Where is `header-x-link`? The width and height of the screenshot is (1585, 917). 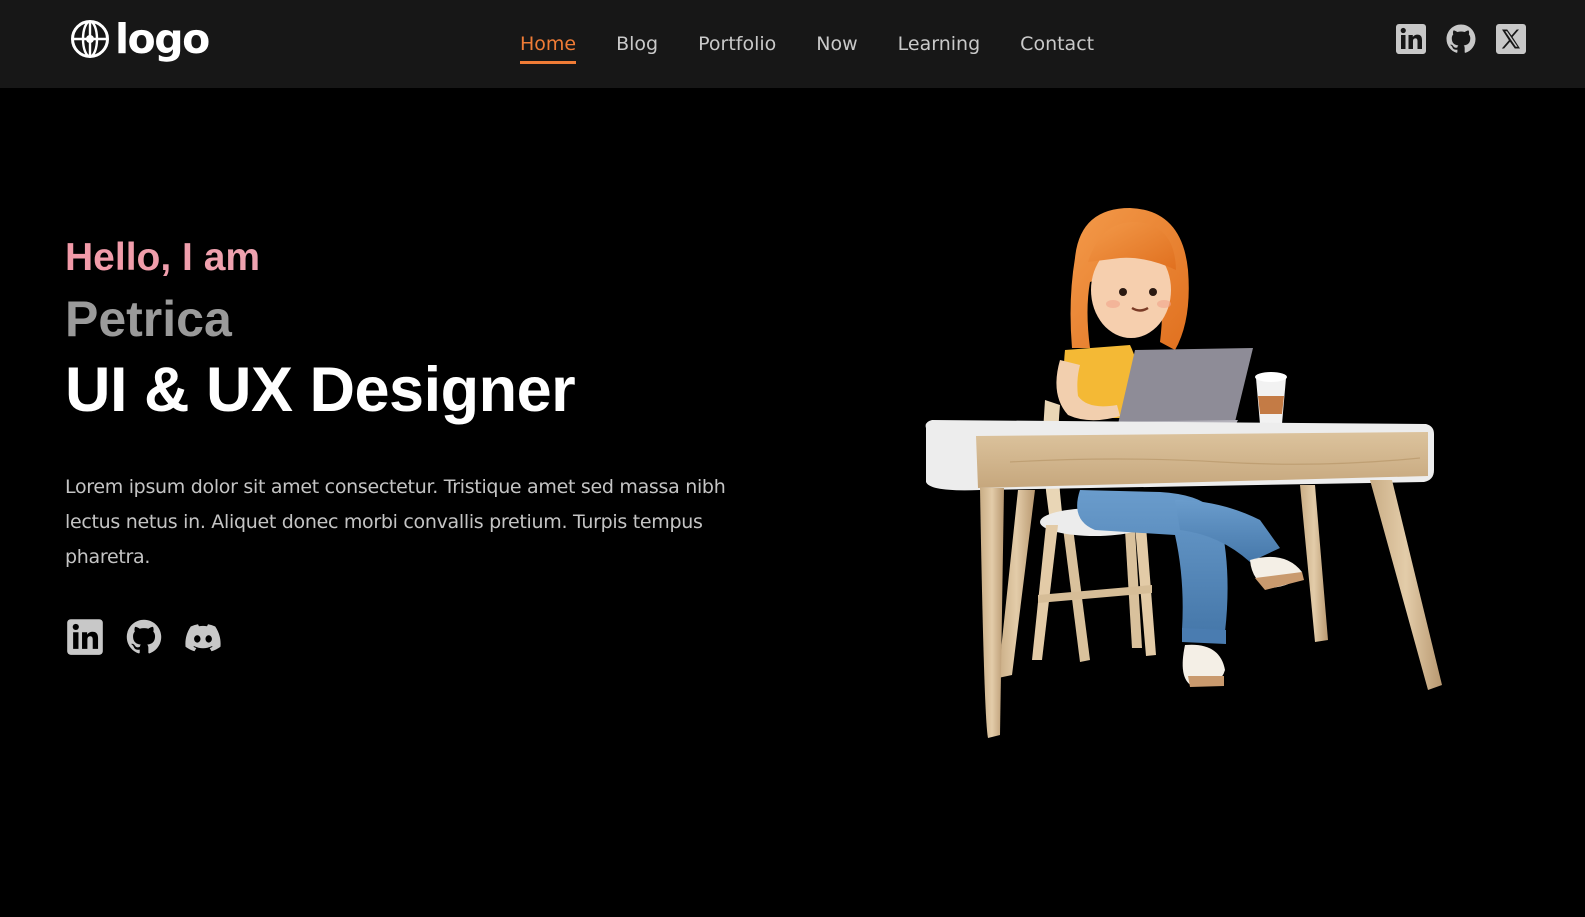 header-x-link is located at coordinates (1511, 39).